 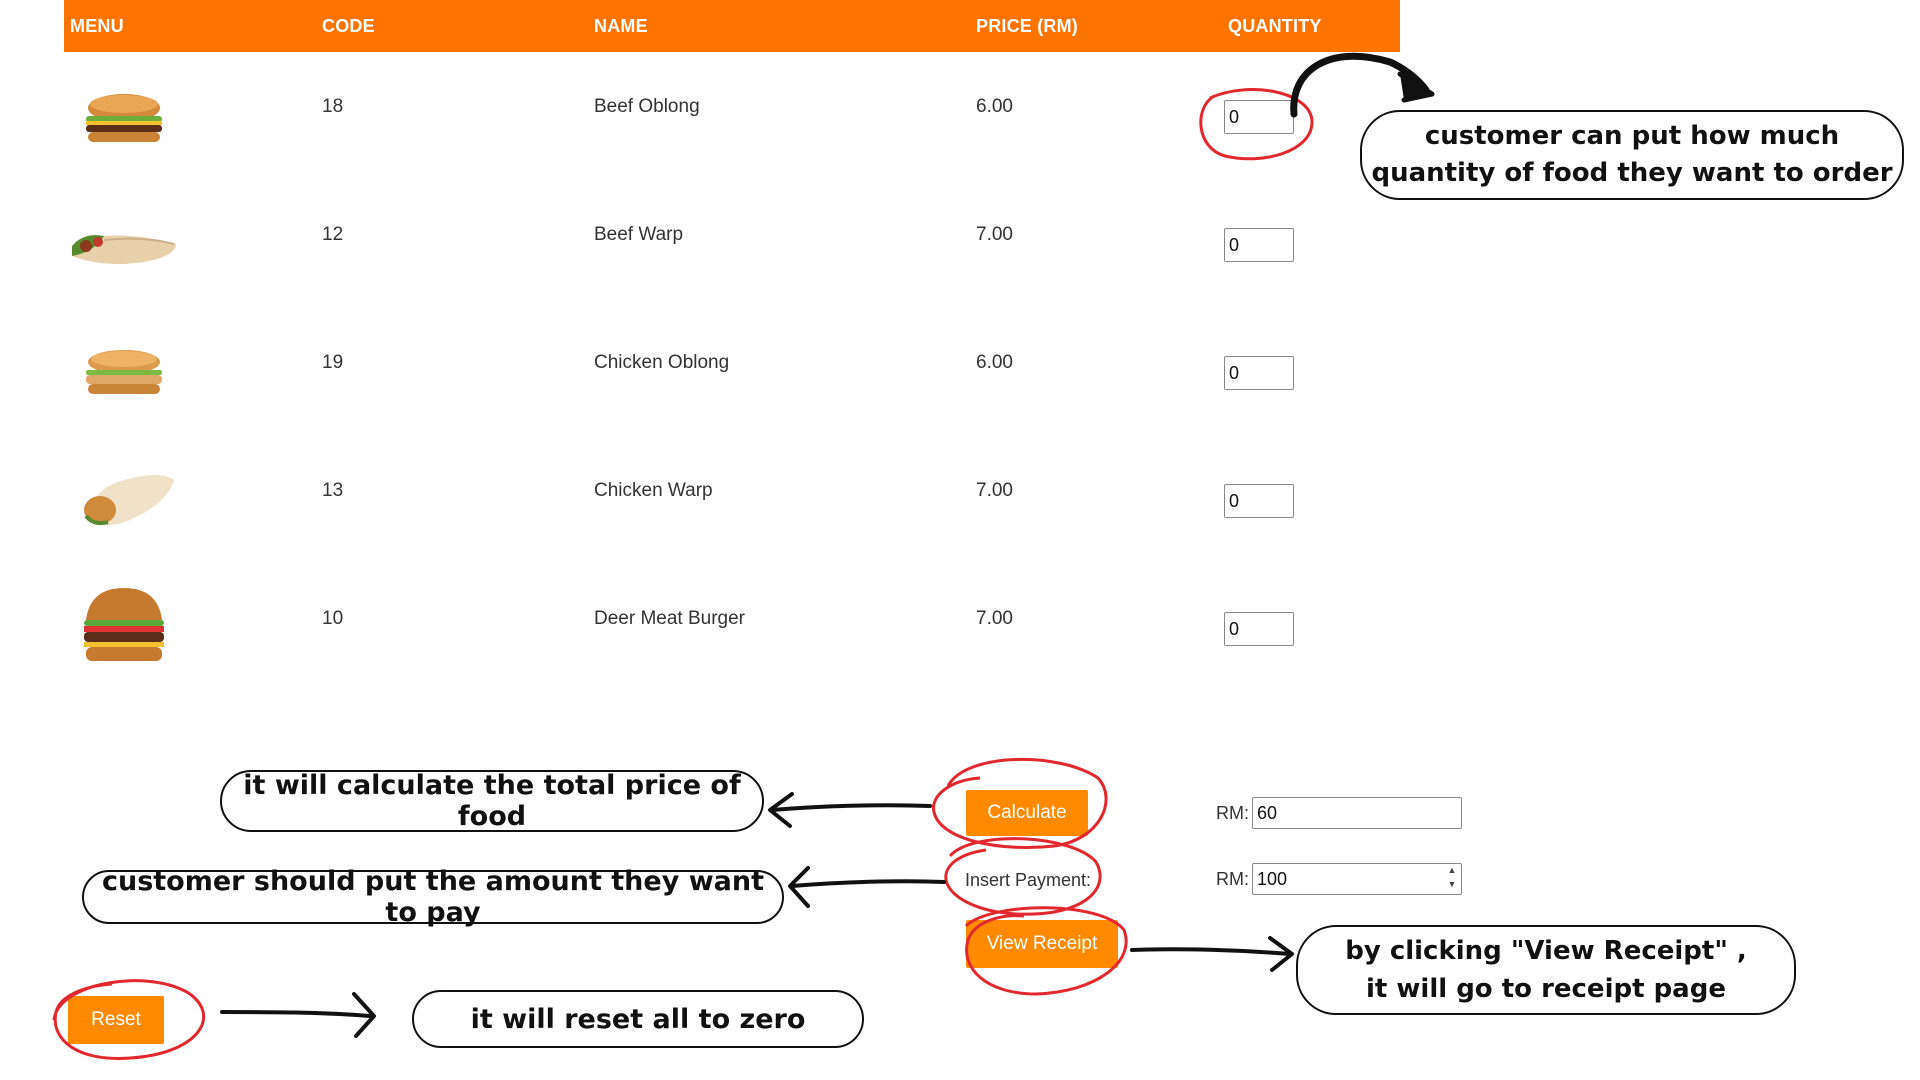 I want to click on table-row: 19 Chicken Oblong 6.00, so click(x=732, y=372).